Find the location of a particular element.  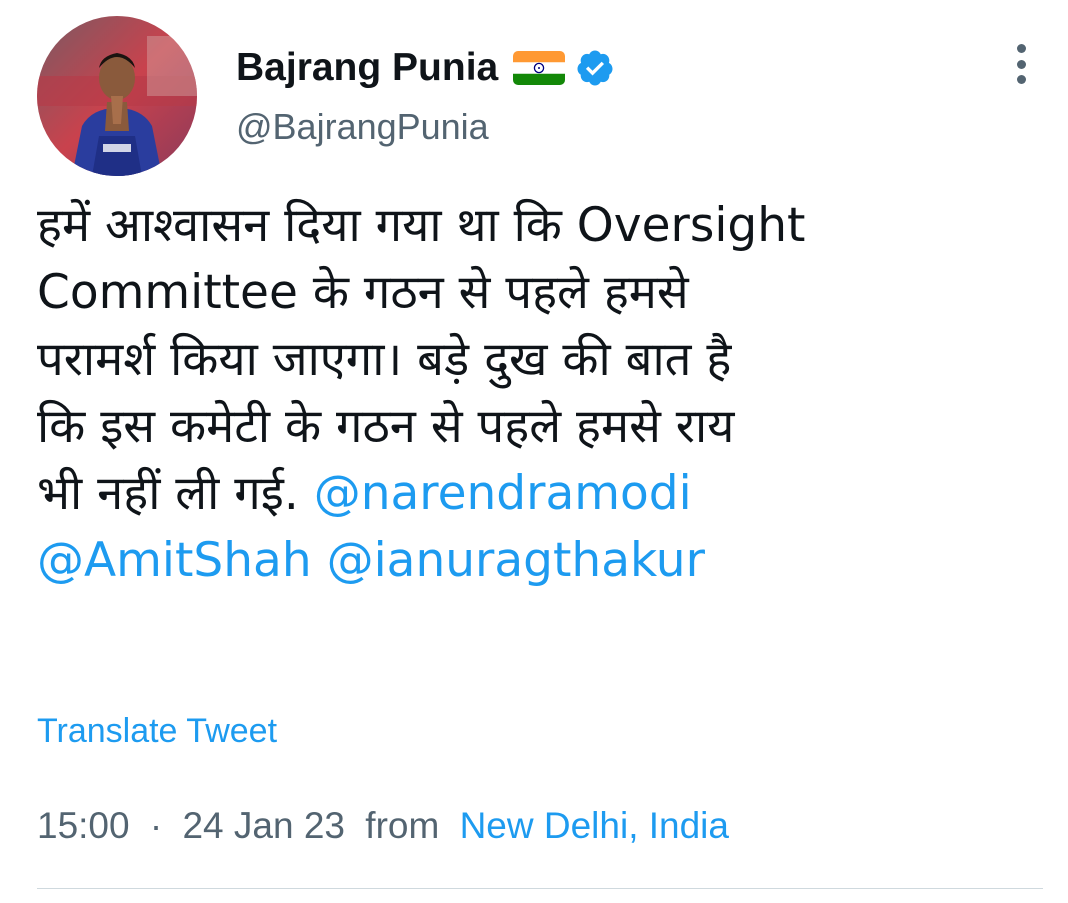

author-display-name: Bajrang Punia is located at coordinates (367, 68).